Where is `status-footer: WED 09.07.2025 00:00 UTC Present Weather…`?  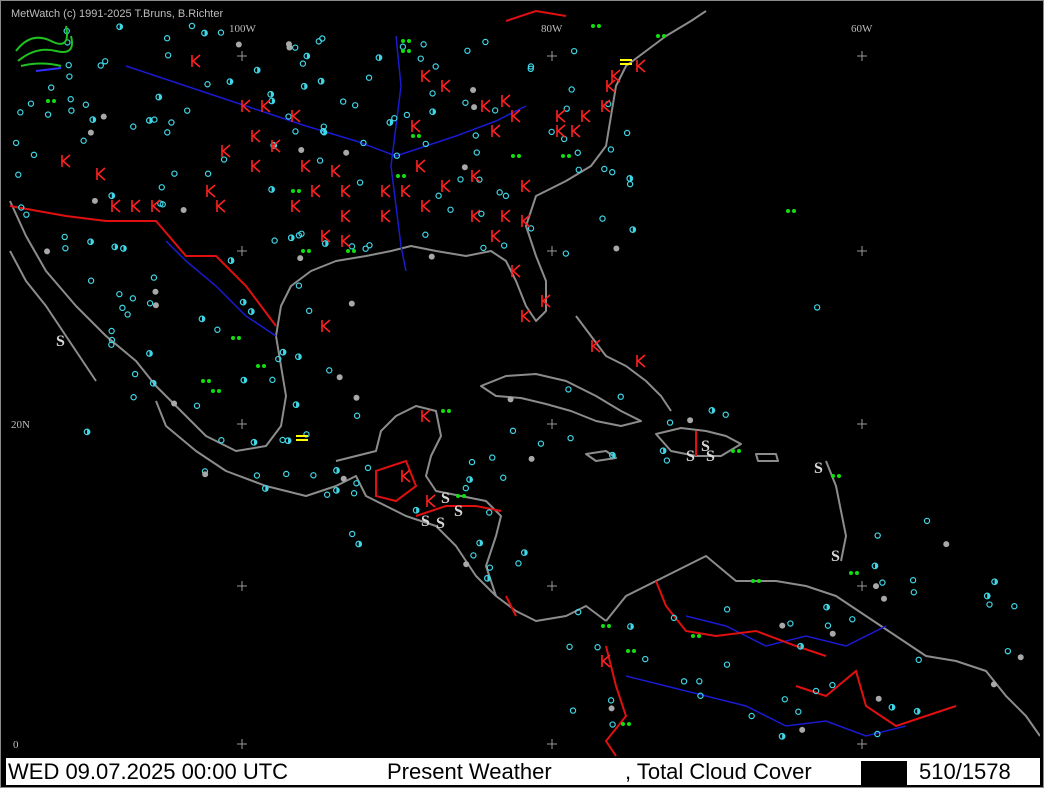
status-footer: WED 09.07.2025 00:00 UTC Present Weather… is located at coordinates (523, 771).